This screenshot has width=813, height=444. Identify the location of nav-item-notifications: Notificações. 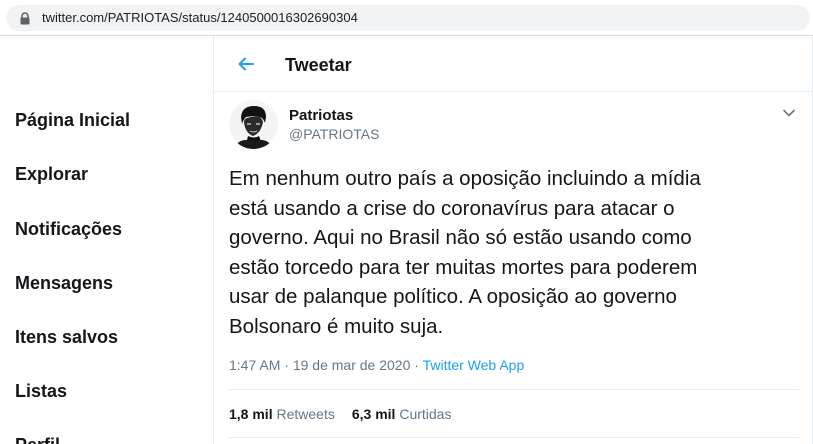
(68, 229).